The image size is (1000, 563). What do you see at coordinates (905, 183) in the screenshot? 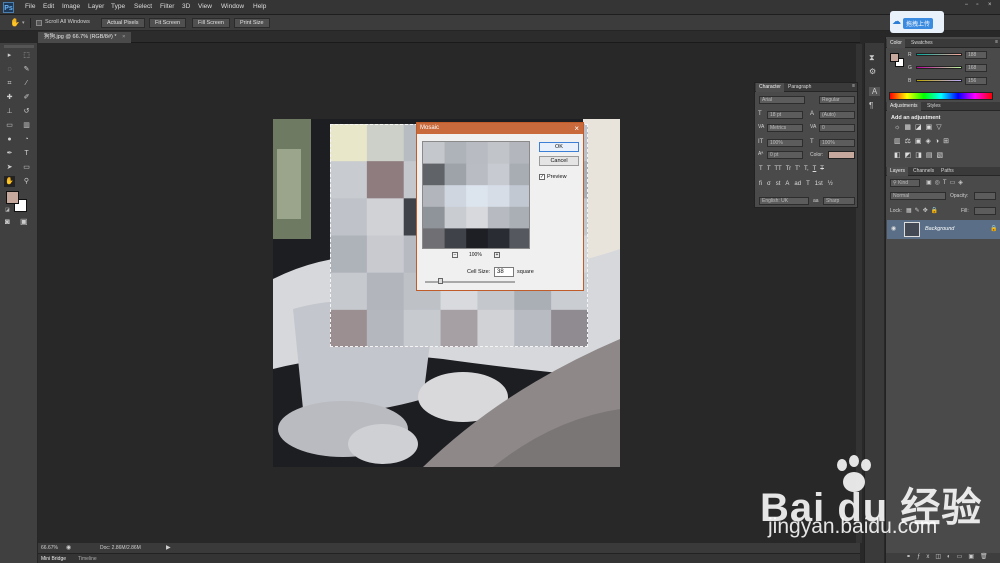
I see `layer-kind-filter: ⚲ Kind` at bounding box center [905, 183].